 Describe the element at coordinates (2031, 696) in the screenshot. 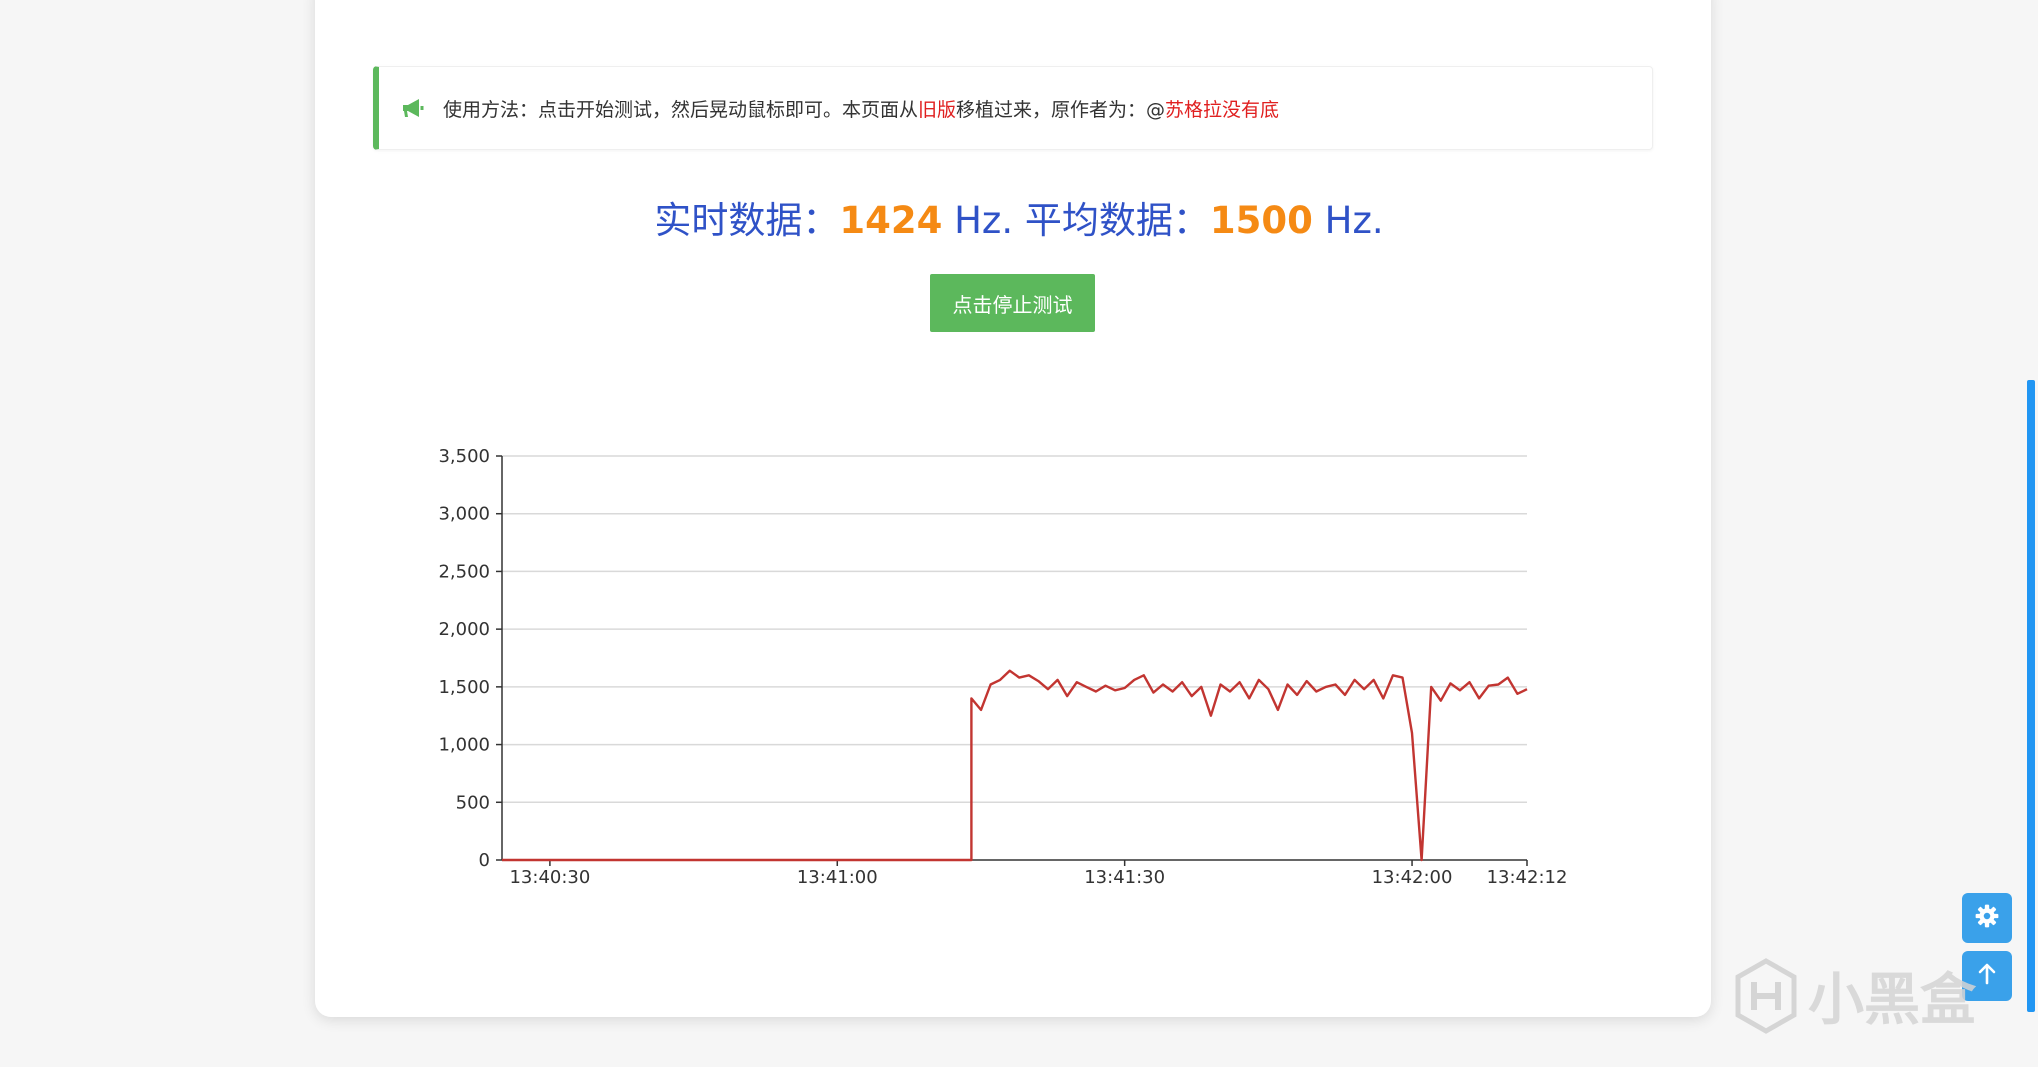

I see `scrollbar-thumb` at that location.